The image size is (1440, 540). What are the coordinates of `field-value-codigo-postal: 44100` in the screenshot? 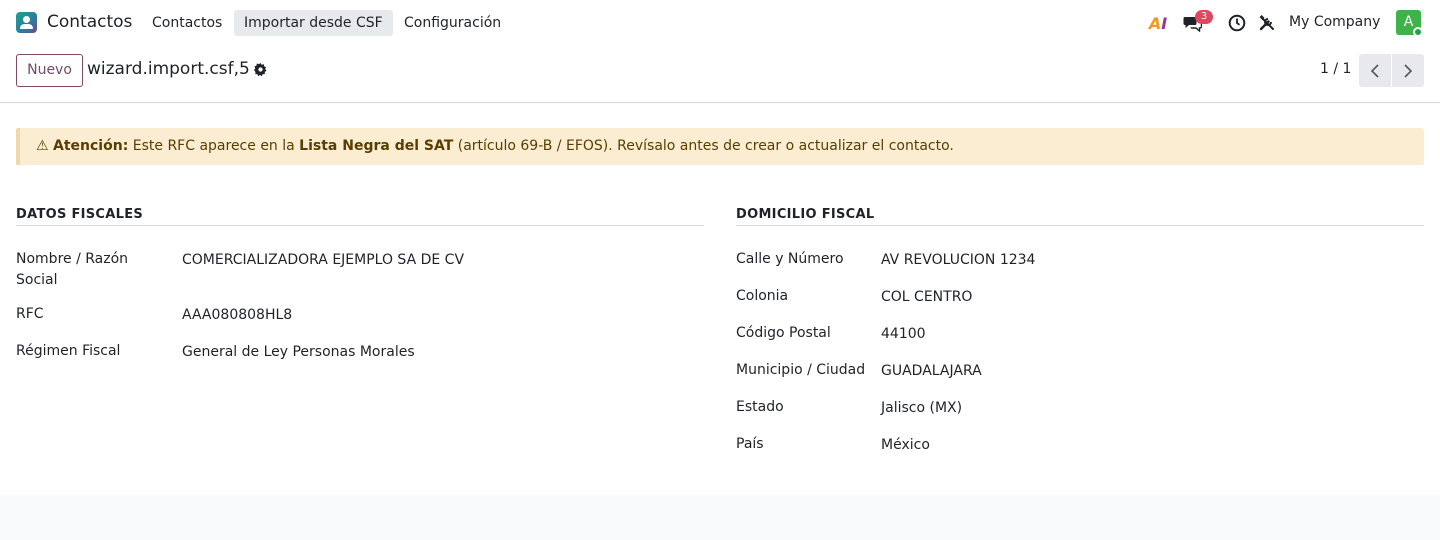 It's located at (903, 334).